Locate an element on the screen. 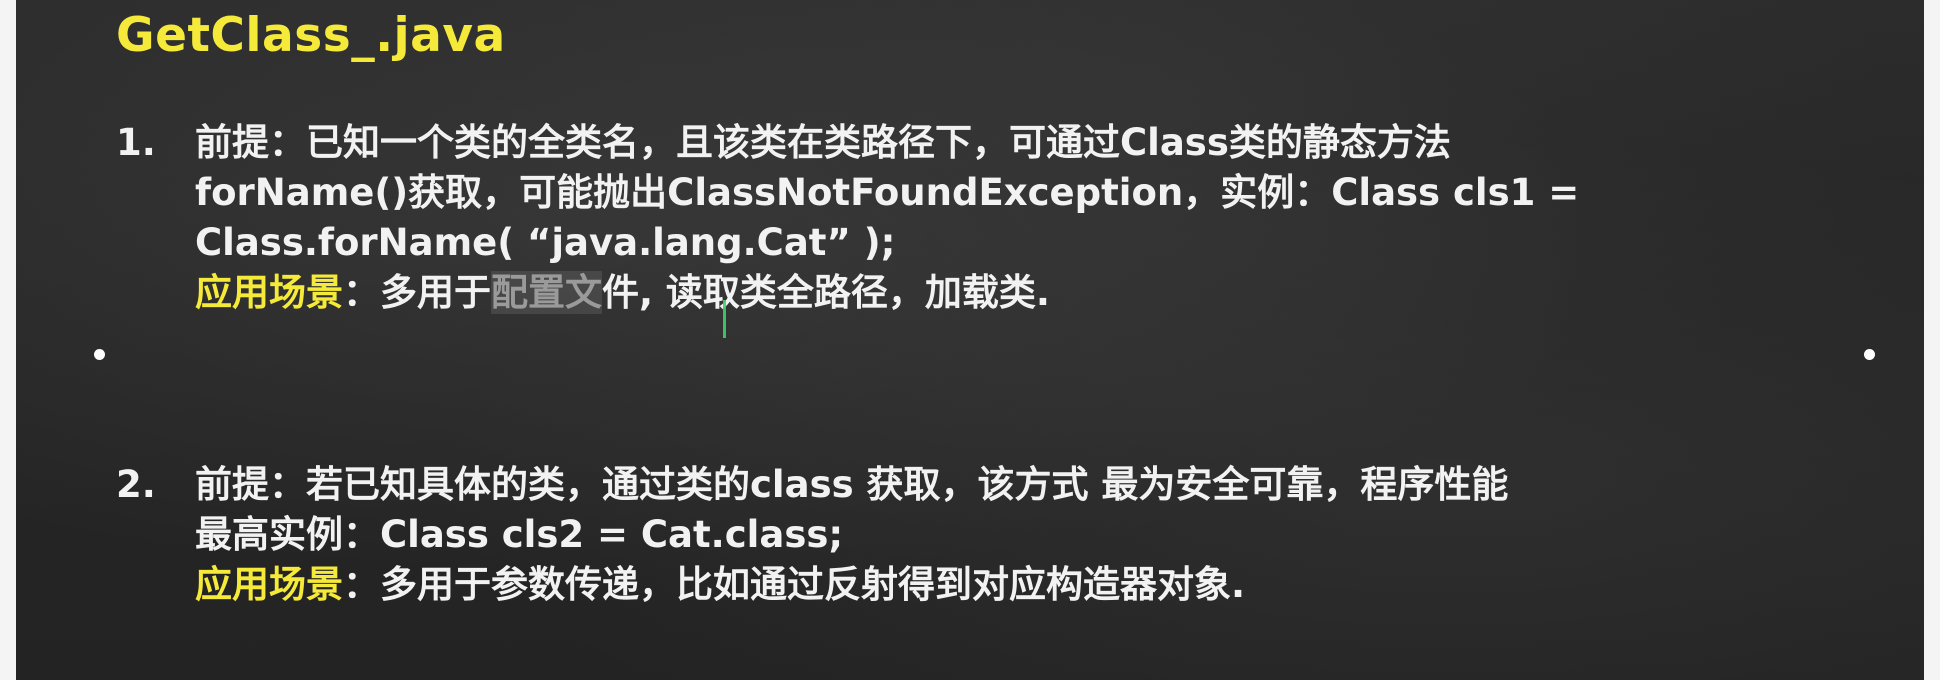 This screenshot has height=680, width=1940. scene-line: 应用场景：多用于配置文件, 读取类全路径，加载类. is located at coordinates (1035, 293).